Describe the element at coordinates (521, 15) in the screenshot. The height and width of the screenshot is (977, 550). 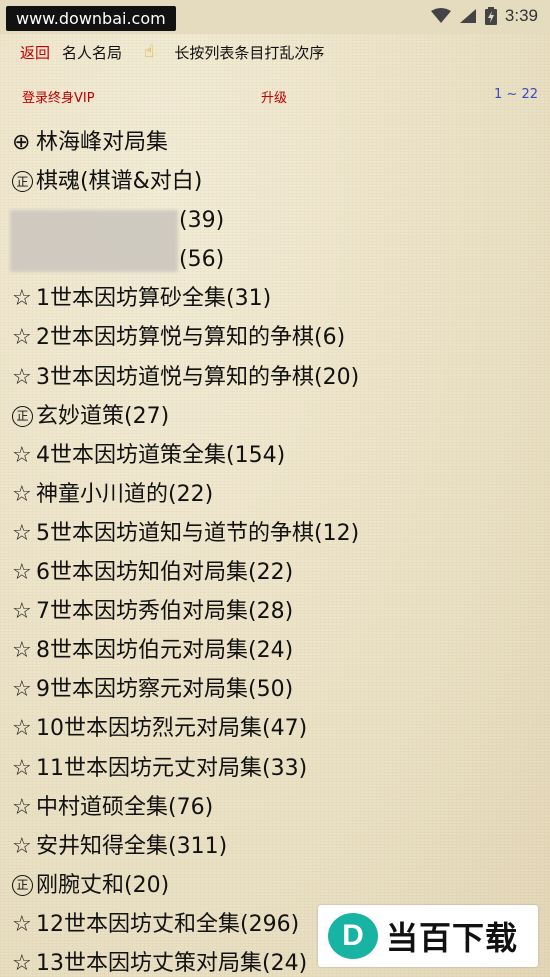
I see `clock-time: 3:39` at that location.